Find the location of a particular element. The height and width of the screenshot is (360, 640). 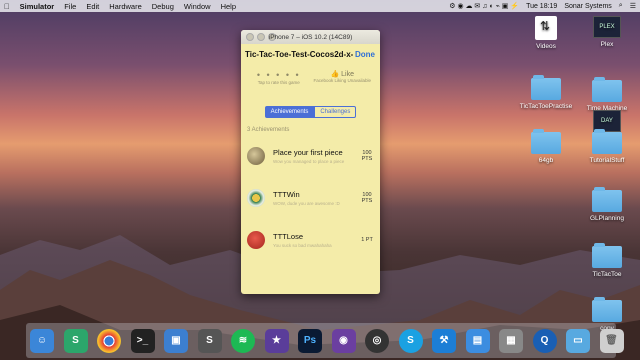

trash-icon: 🗑 is located at coordinates (611, 340).